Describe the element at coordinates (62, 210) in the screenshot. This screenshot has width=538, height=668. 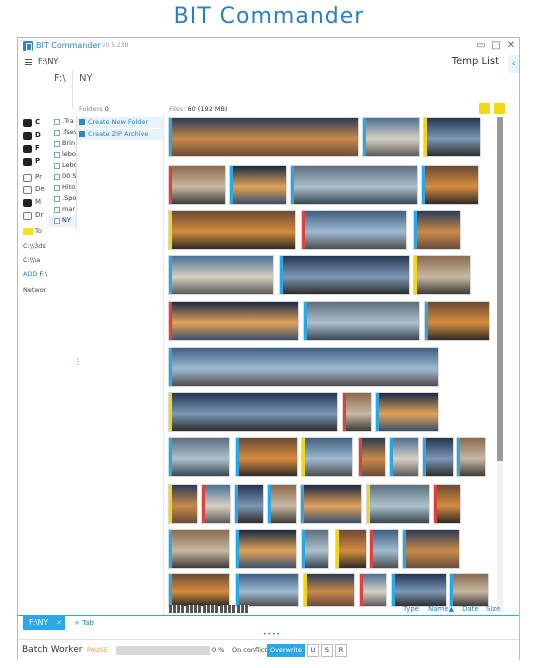
I see `list-item: mar` at that location.